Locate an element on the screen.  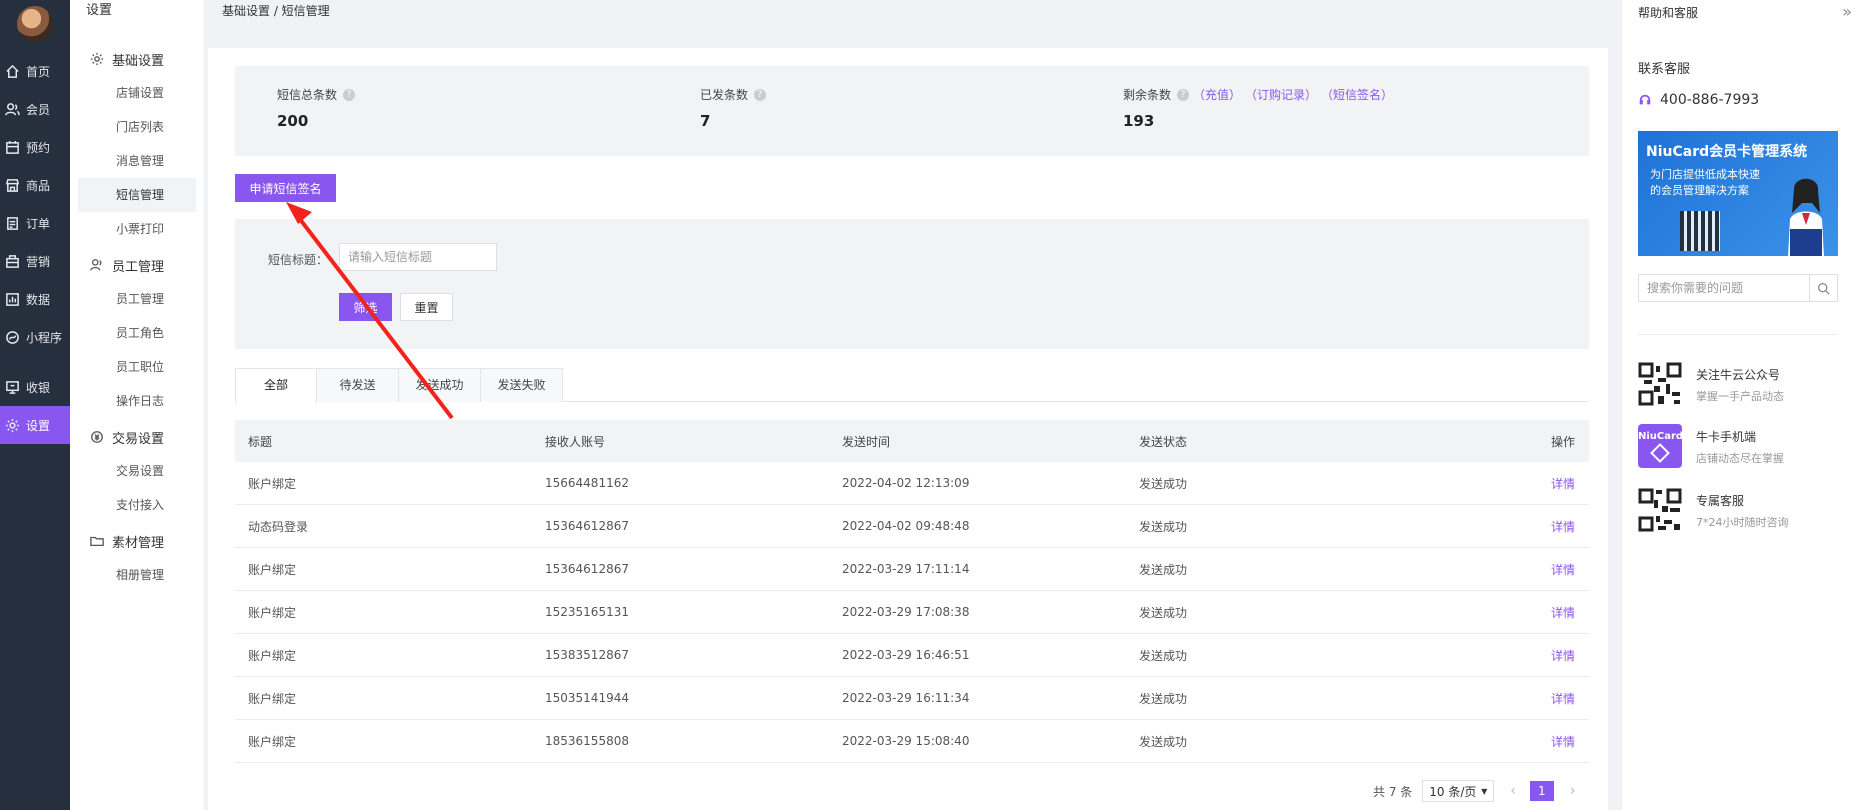
qr-code is located at coordinates (1700, 231).